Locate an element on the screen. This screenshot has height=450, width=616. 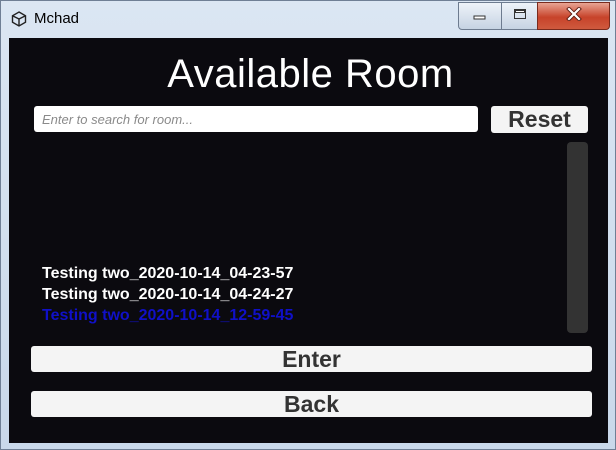
close-icon is located at coordinates (573, 15).